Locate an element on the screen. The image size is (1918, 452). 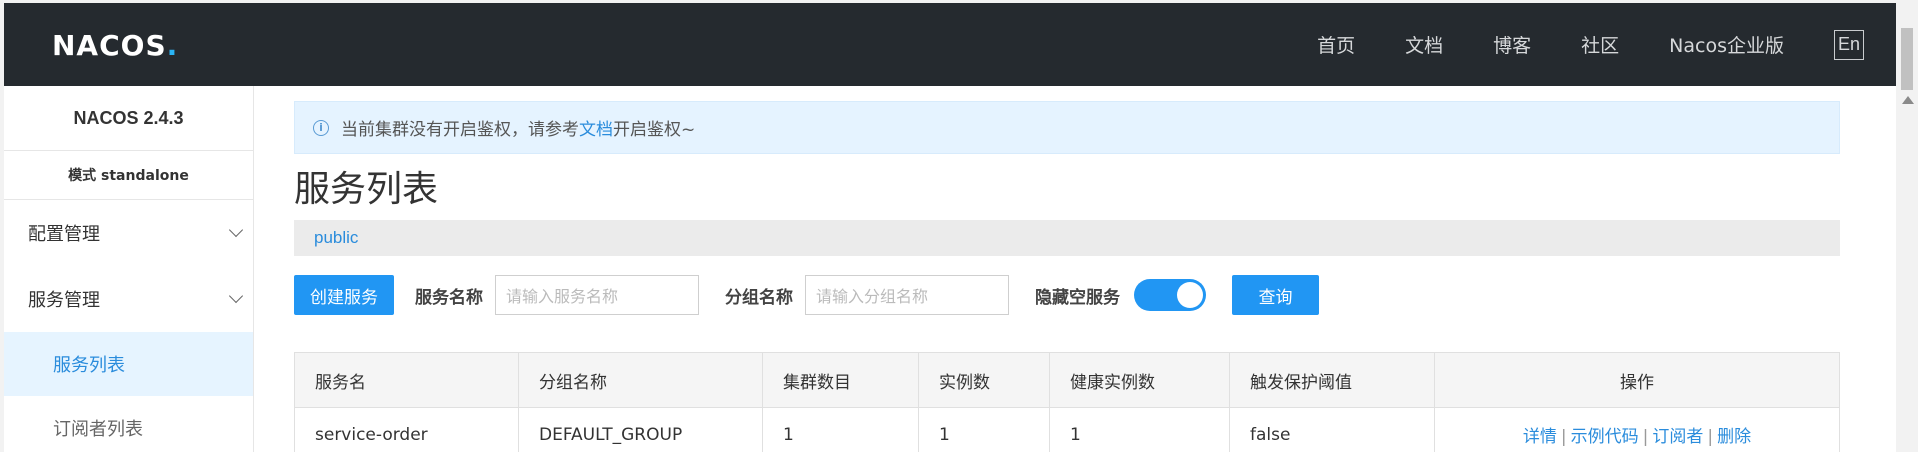
sidebar-version: NACOS 2.4.3 is located at coordinates (128, 118).